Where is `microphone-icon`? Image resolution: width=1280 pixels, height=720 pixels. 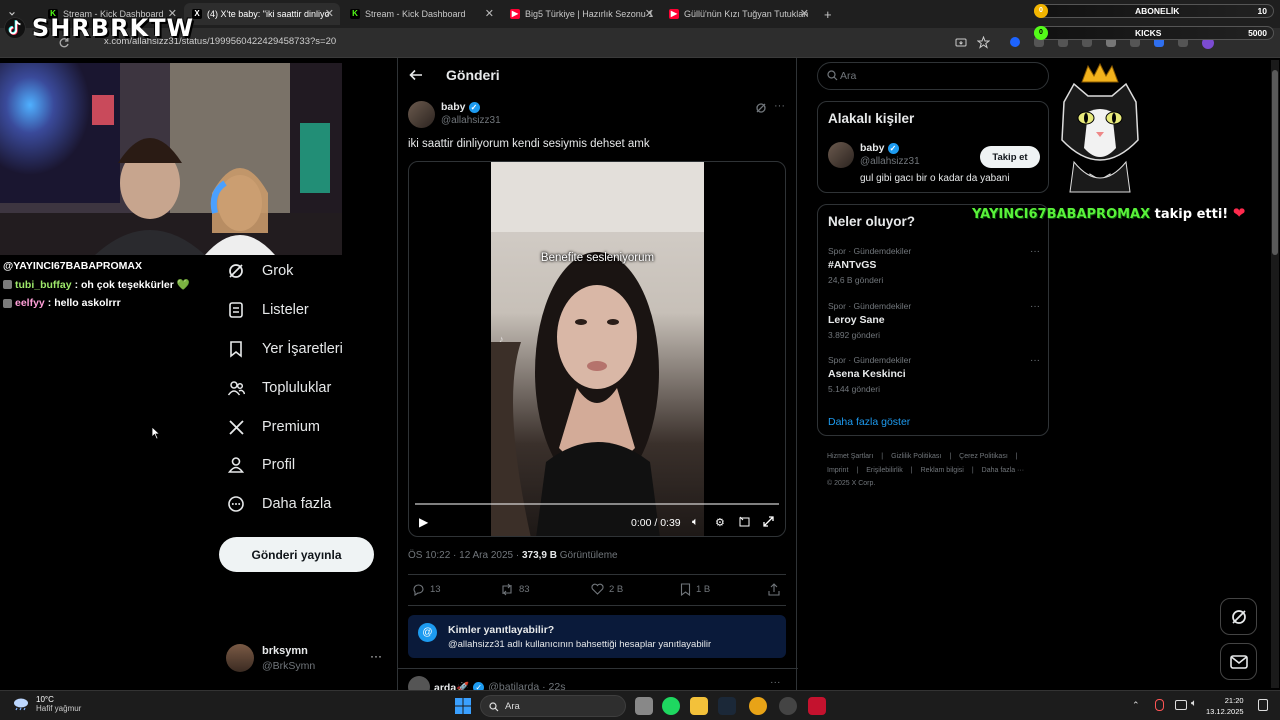
microphone-icon is located at coordinates (1159, 705).